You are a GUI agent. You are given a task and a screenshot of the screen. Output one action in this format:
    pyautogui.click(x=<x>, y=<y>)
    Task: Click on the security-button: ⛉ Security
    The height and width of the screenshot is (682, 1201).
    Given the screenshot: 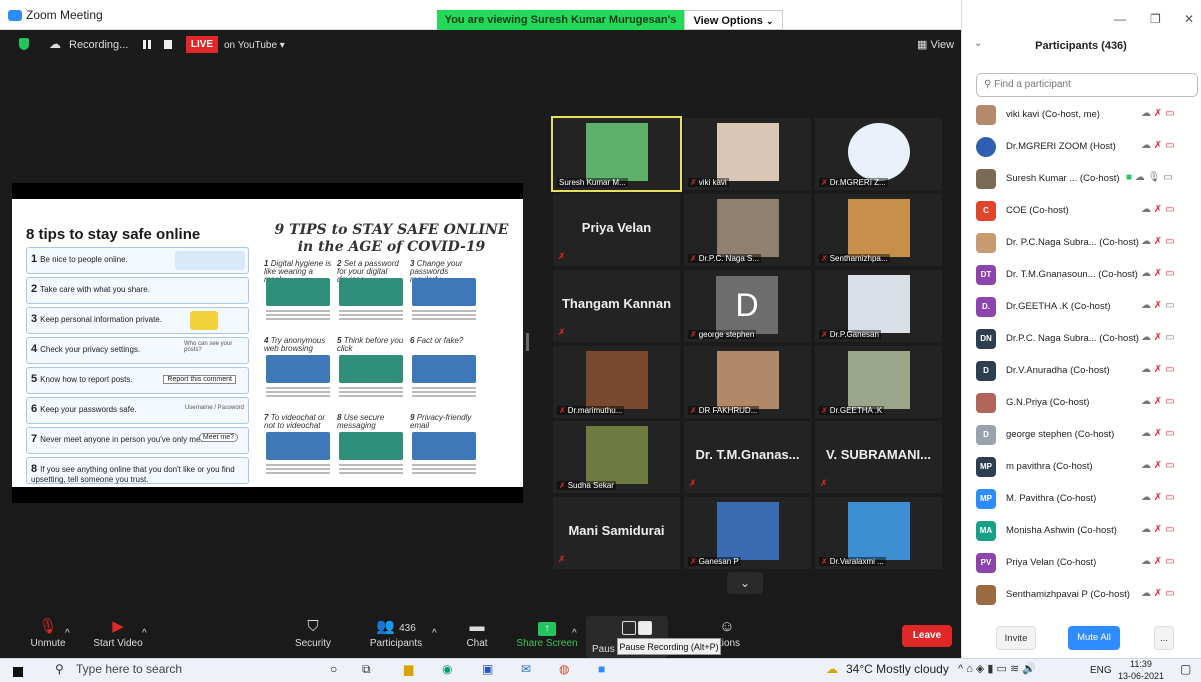 What is the action you would take?
    pyautogui.click(x=313, y=636)
    